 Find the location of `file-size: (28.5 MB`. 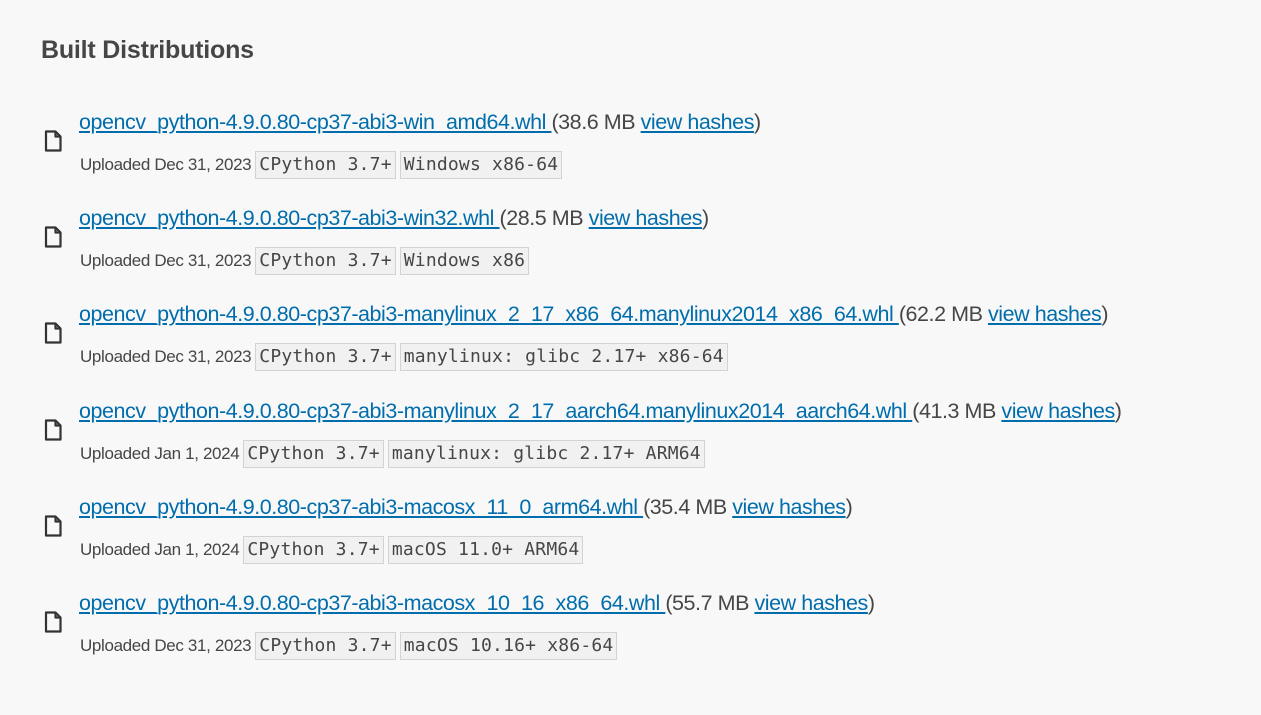

file-size: (28.5 MB is located at coordinates (544, 218).